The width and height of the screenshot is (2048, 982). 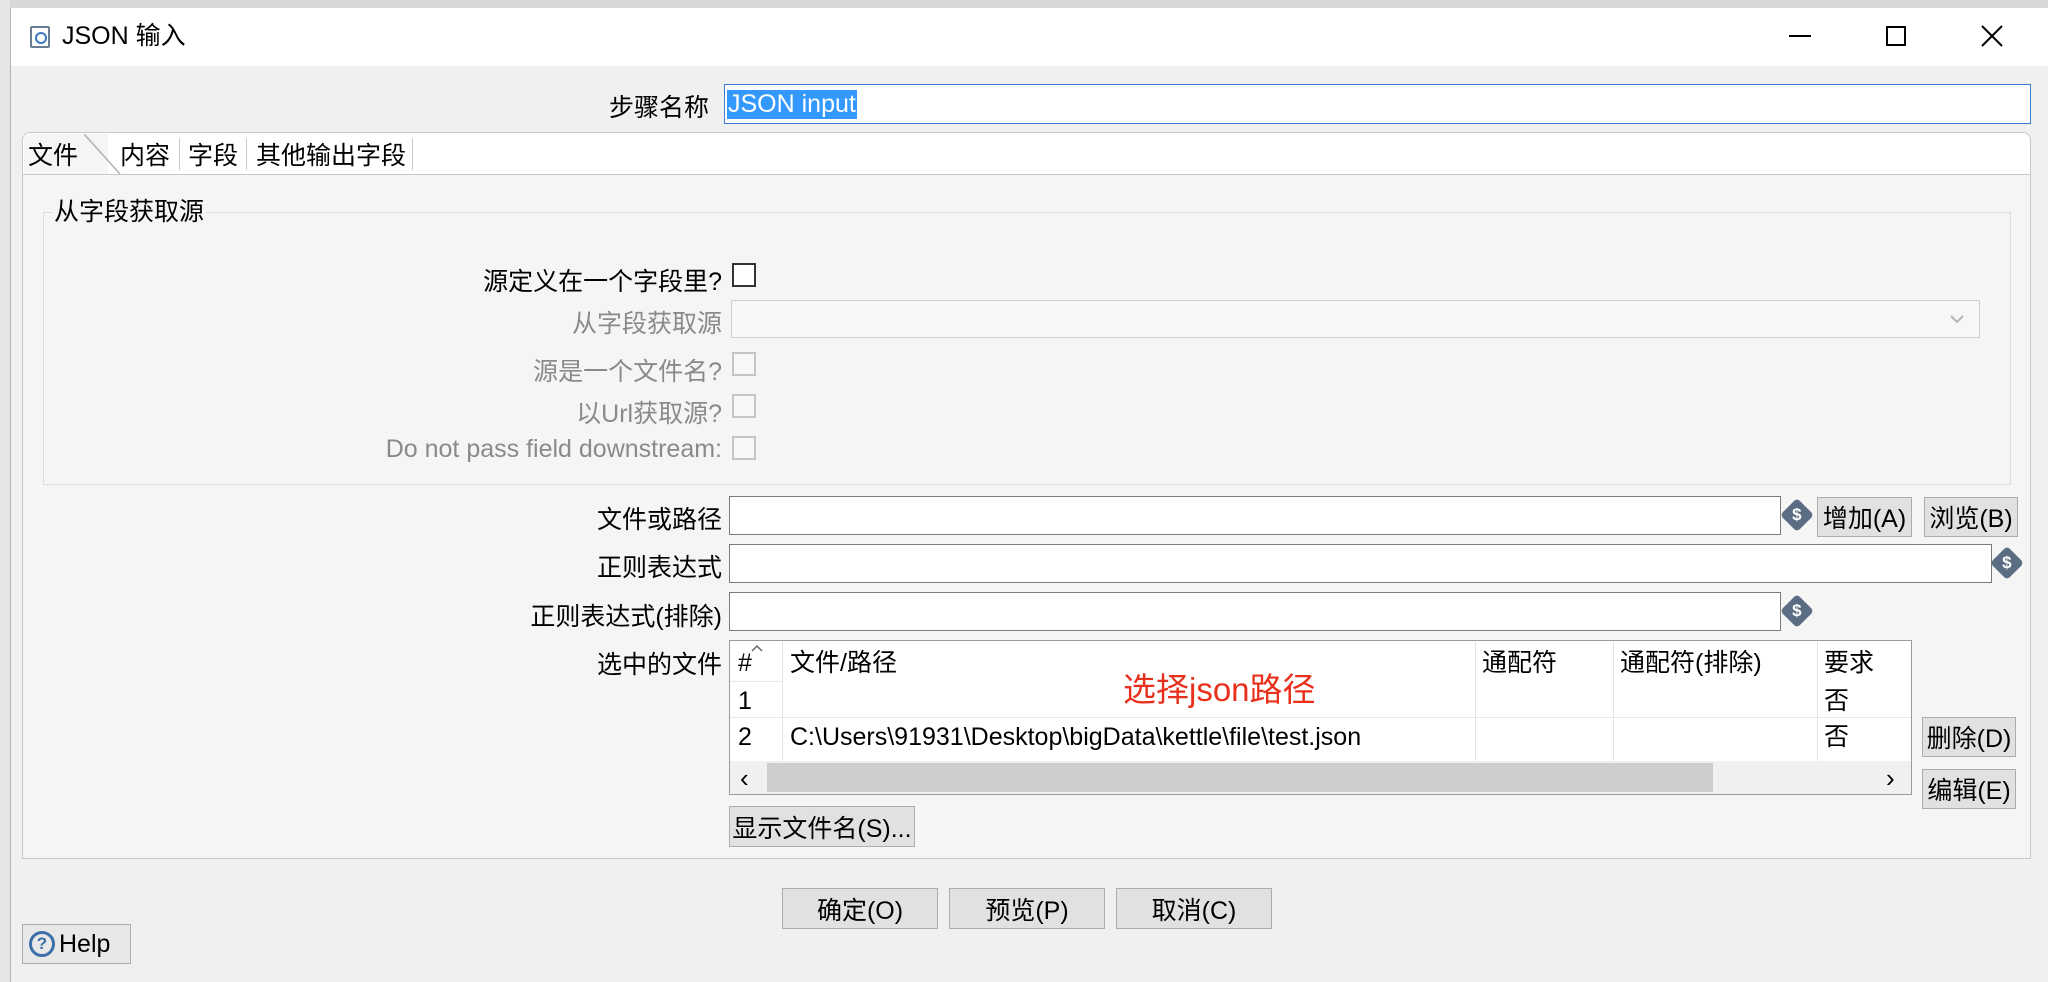 I want to click on file-or-dir-label: 文件或路径, so click(x=659, y=520).